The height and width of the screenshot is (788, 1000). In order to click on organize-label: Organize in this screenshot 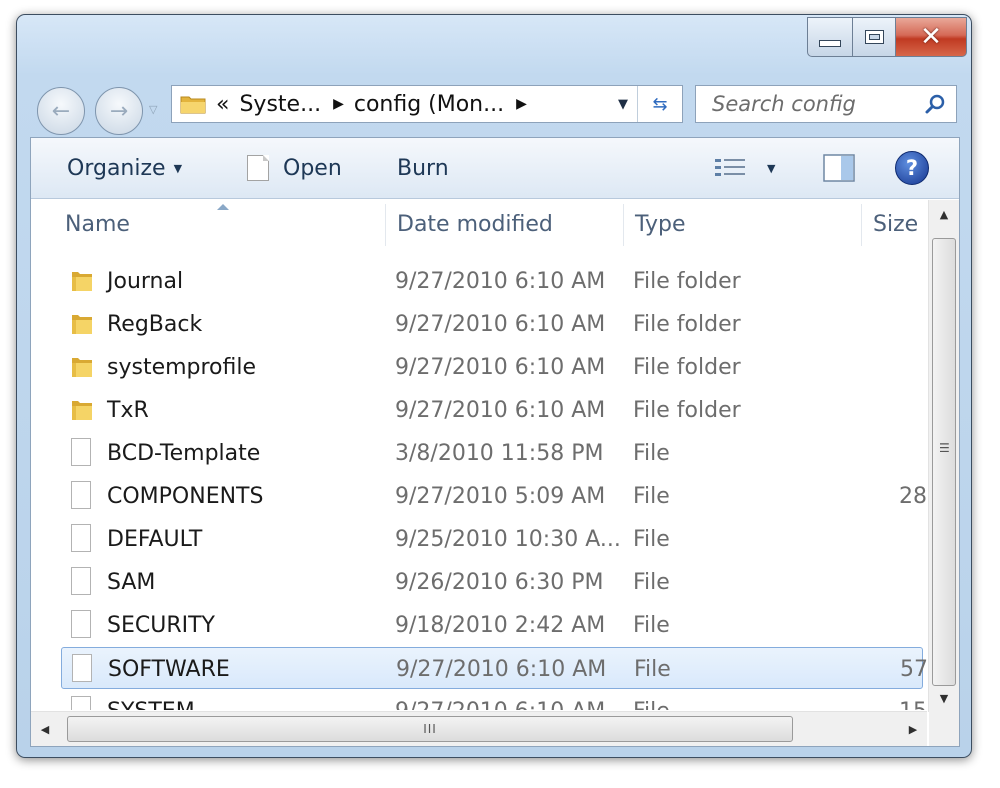, I will do `click(116, 168)`.